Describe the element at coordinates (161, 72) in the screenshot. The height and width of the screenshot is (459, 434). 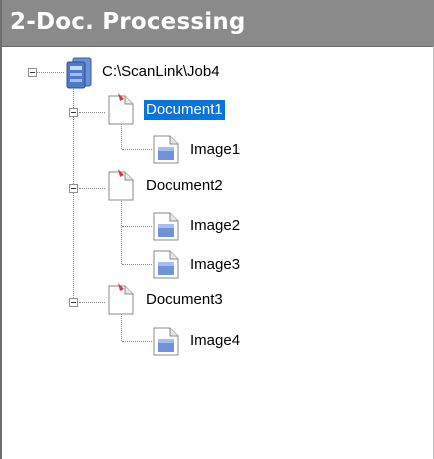
I see `tree-root-label: C:\ScanLink\Job4` at that location.